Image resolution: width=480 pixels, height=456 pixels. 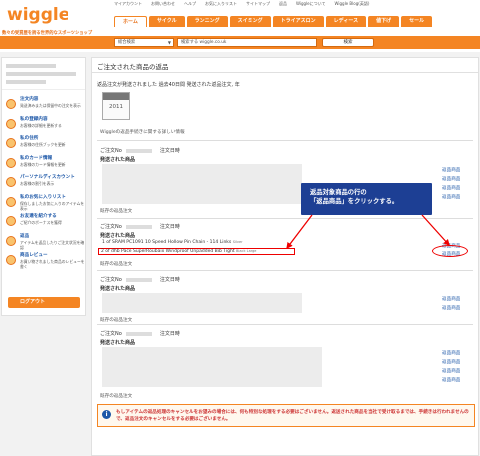 I want to click on sidebar-item-desc: 発送済みまたは保留中の注文を表示, so click(x=50, y=105).